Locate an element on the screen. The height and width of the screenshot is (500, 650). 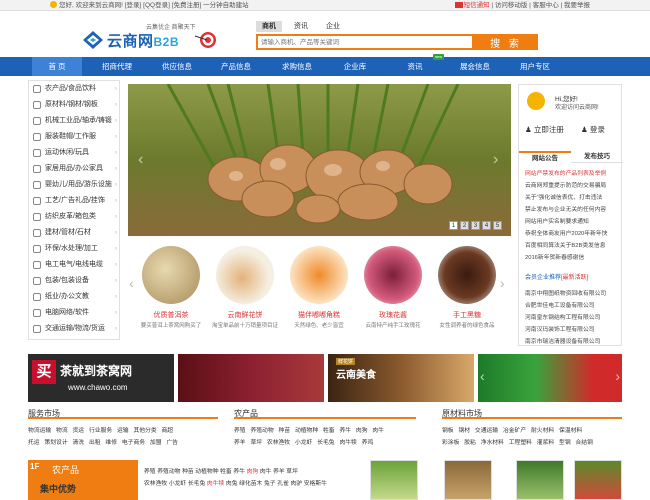
nav-home: 首 页 is located at coordinates (57, 66).